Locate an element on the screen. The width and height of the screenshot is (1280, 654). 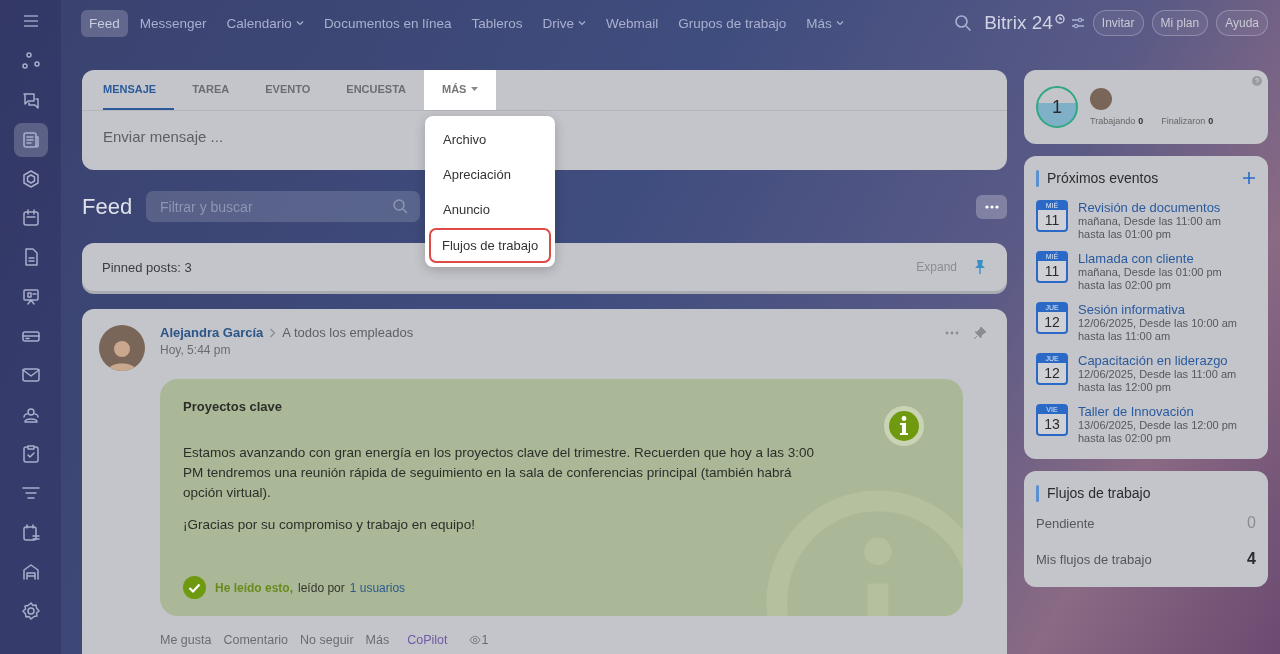
event-title: Llamada con cliente is located at coordinates (1150, 258).